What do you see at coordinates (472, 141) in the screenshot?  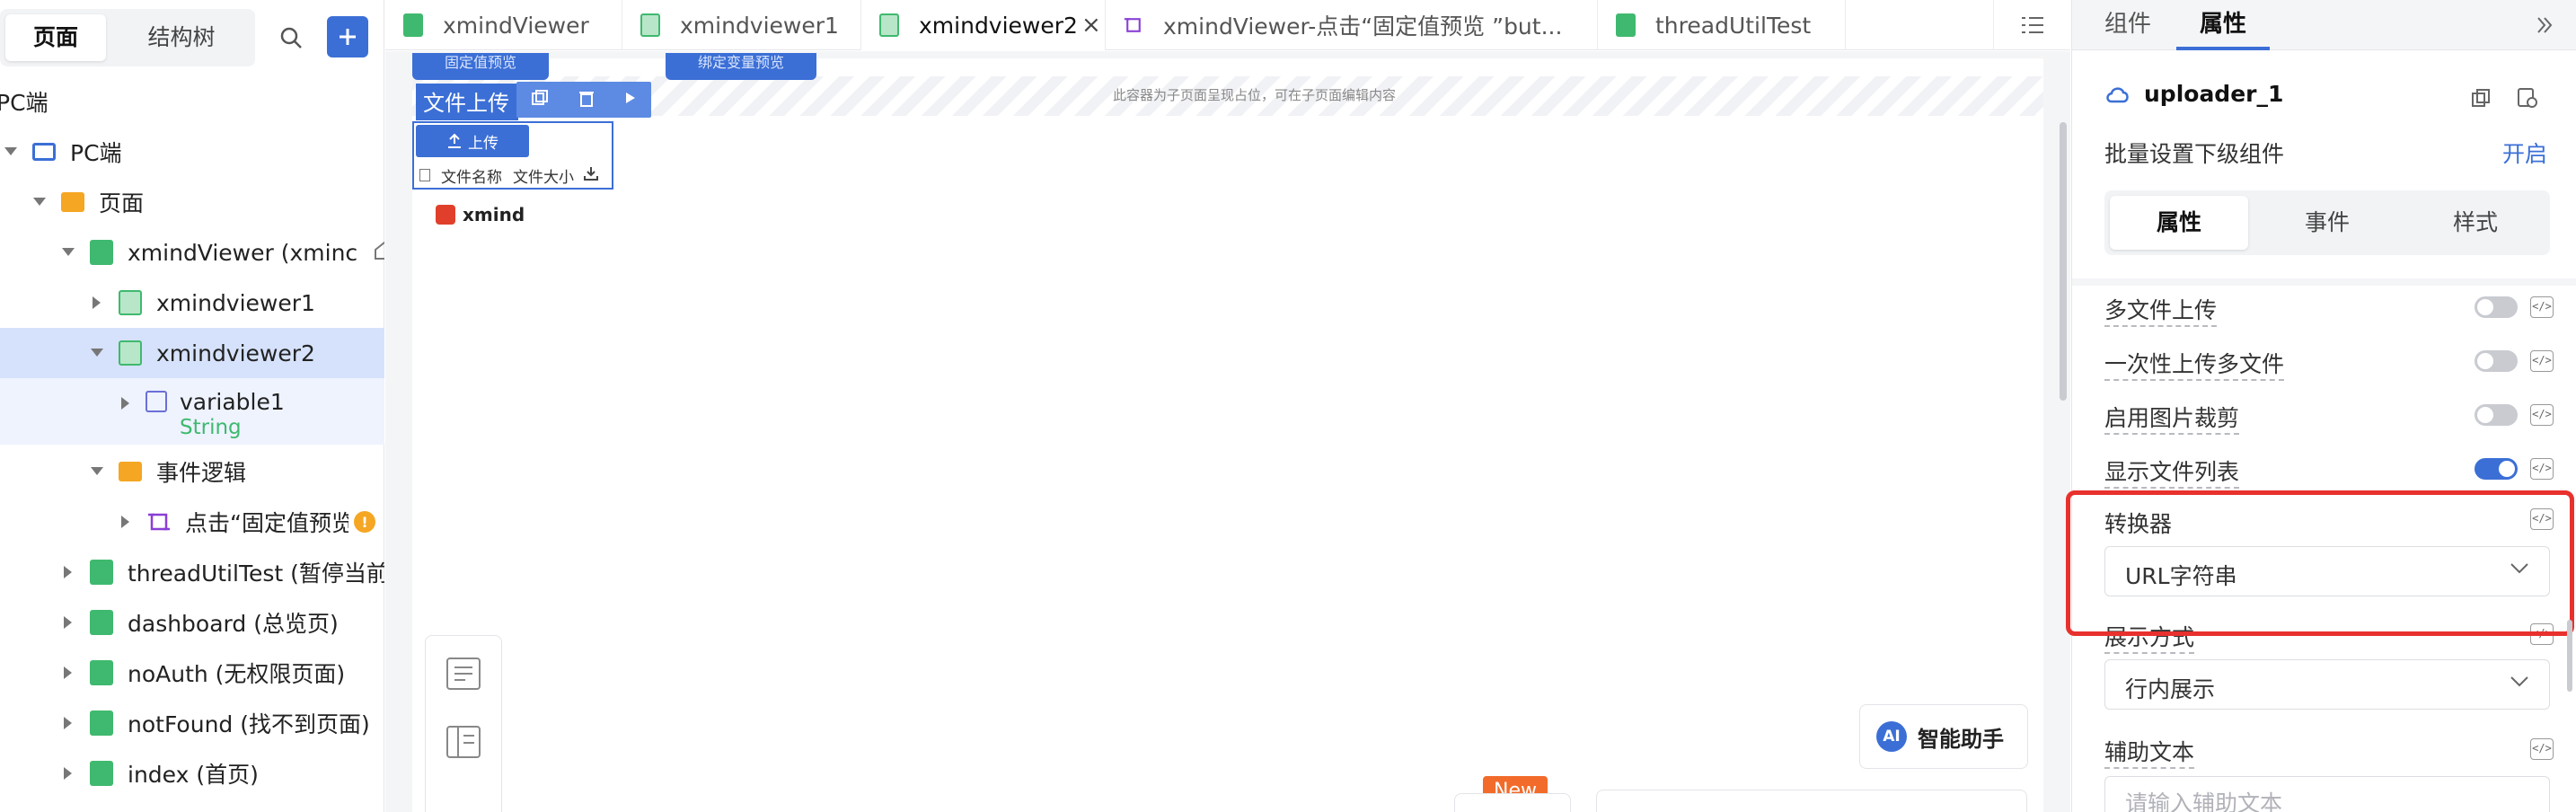 I see `upload-button: 上传` at bounding box center [472, 141].